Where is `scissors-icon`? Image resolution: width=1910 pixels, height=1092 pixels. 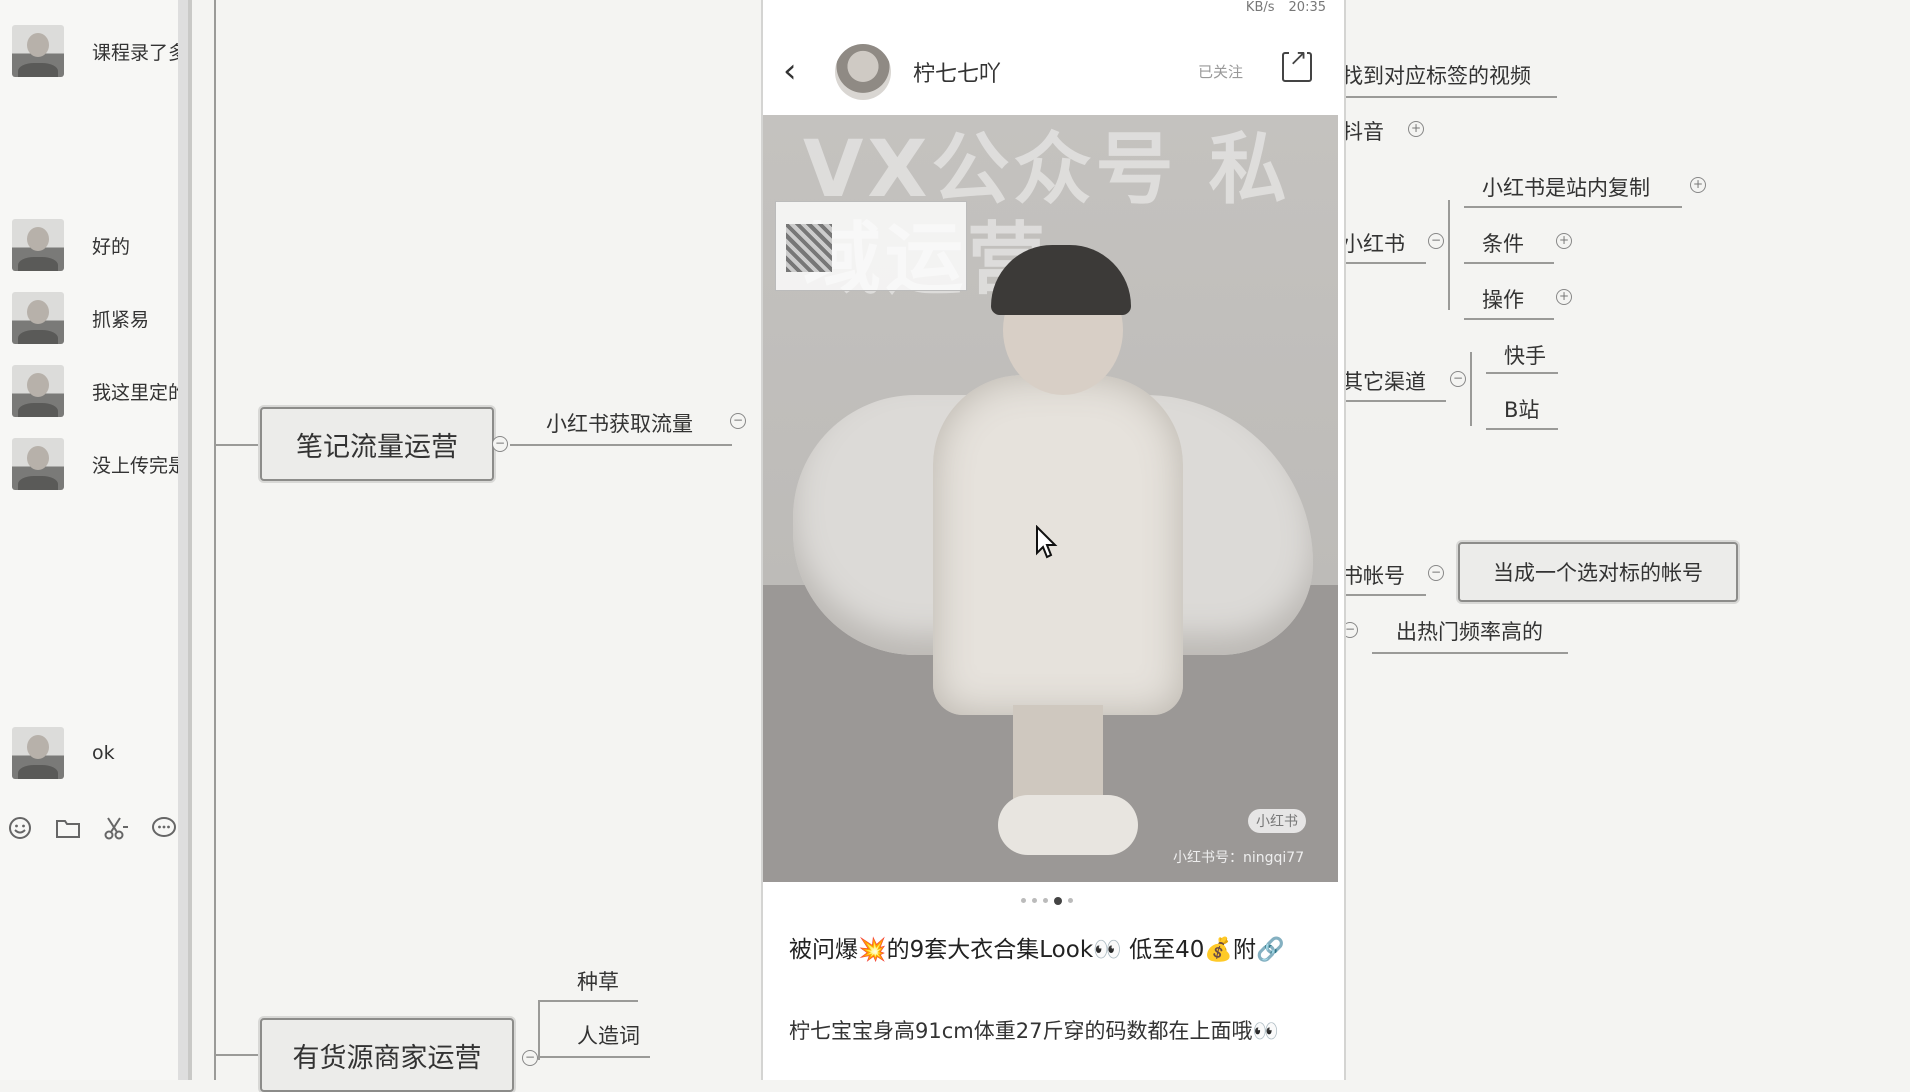 scissors-icon is located at coordinates (116, 828).